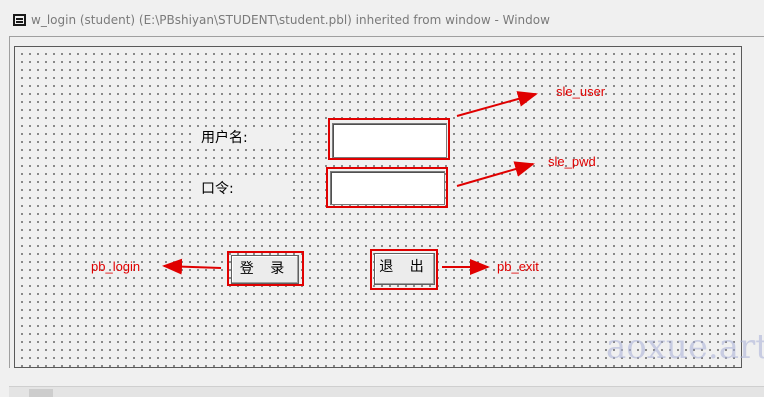 The image size is (764, 397). Describe the element at coordinates (518, 266) in the screenshot. I see `annotation-pb-exit: pb_exit` at that location.